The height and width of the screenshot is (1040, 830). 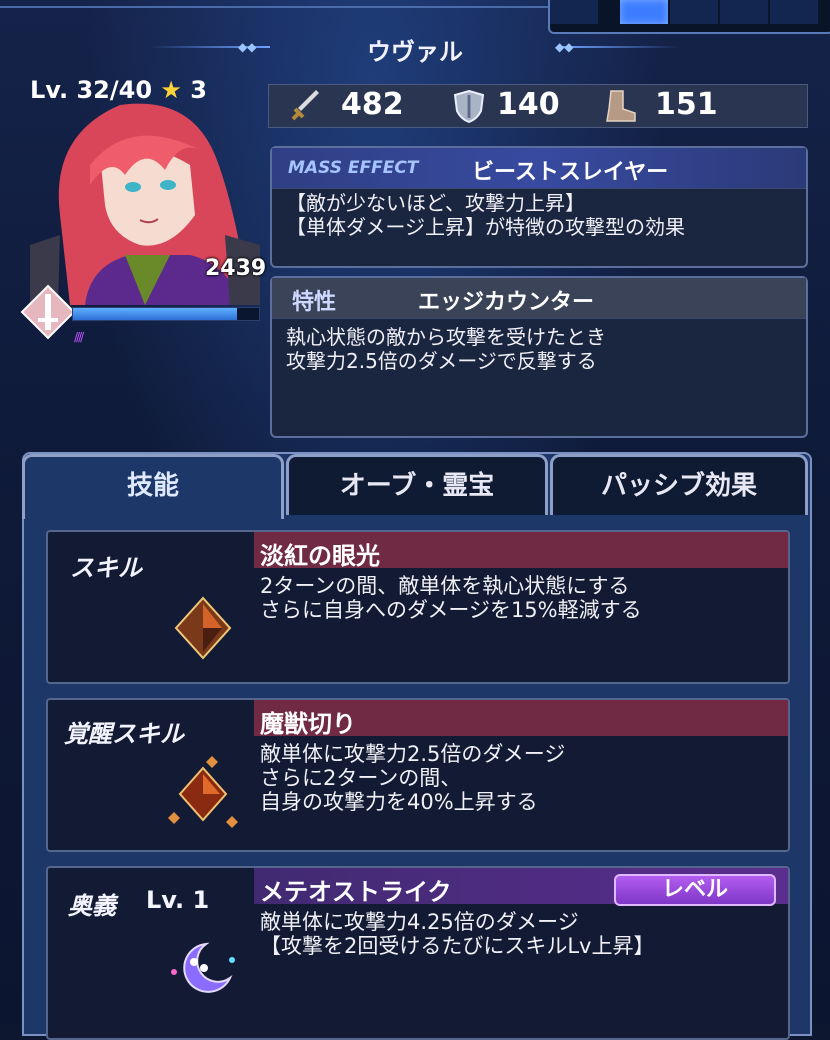 What do you see at coordinates (485, 227) in the screenshot?
I see `mass-effect-line: 【単体ダメージ上昇】が特徴の攻撃型の効果` at bounding box center [485, 227].